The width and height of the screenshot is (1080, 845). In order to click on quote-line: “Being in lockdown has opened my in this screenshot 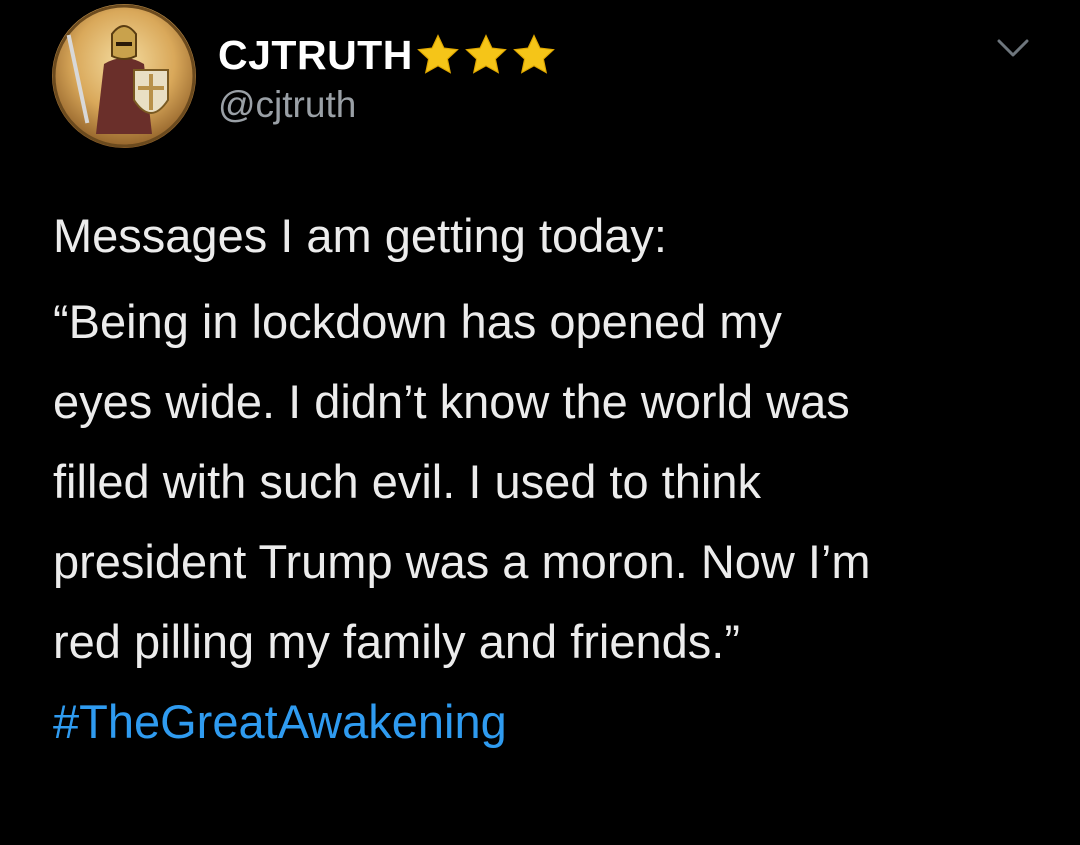, I will do `click(417, 321)`.